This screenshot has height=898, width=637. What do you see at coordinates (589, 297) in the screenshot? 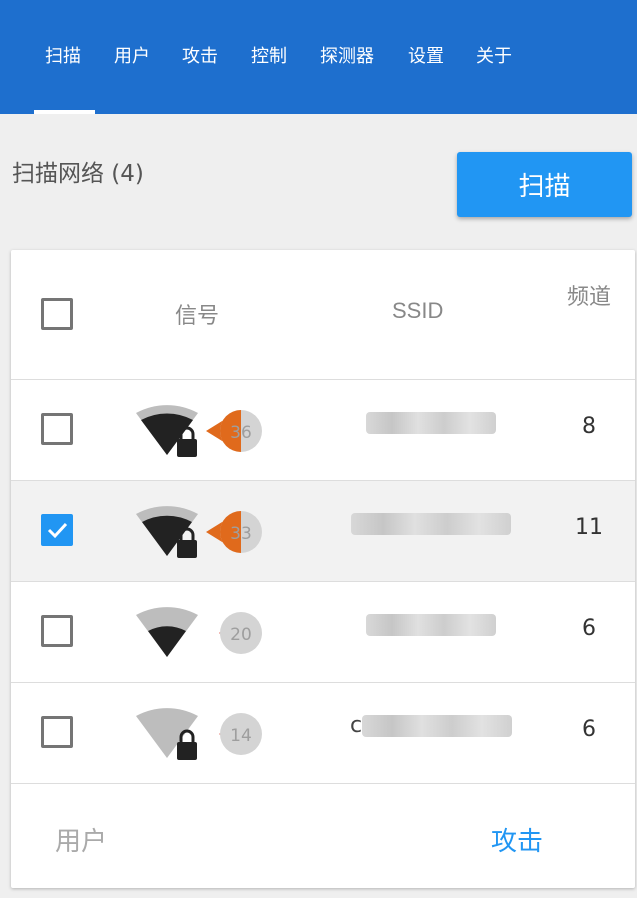
I see `header-channel: 频道` at bounding box center [589, 297].